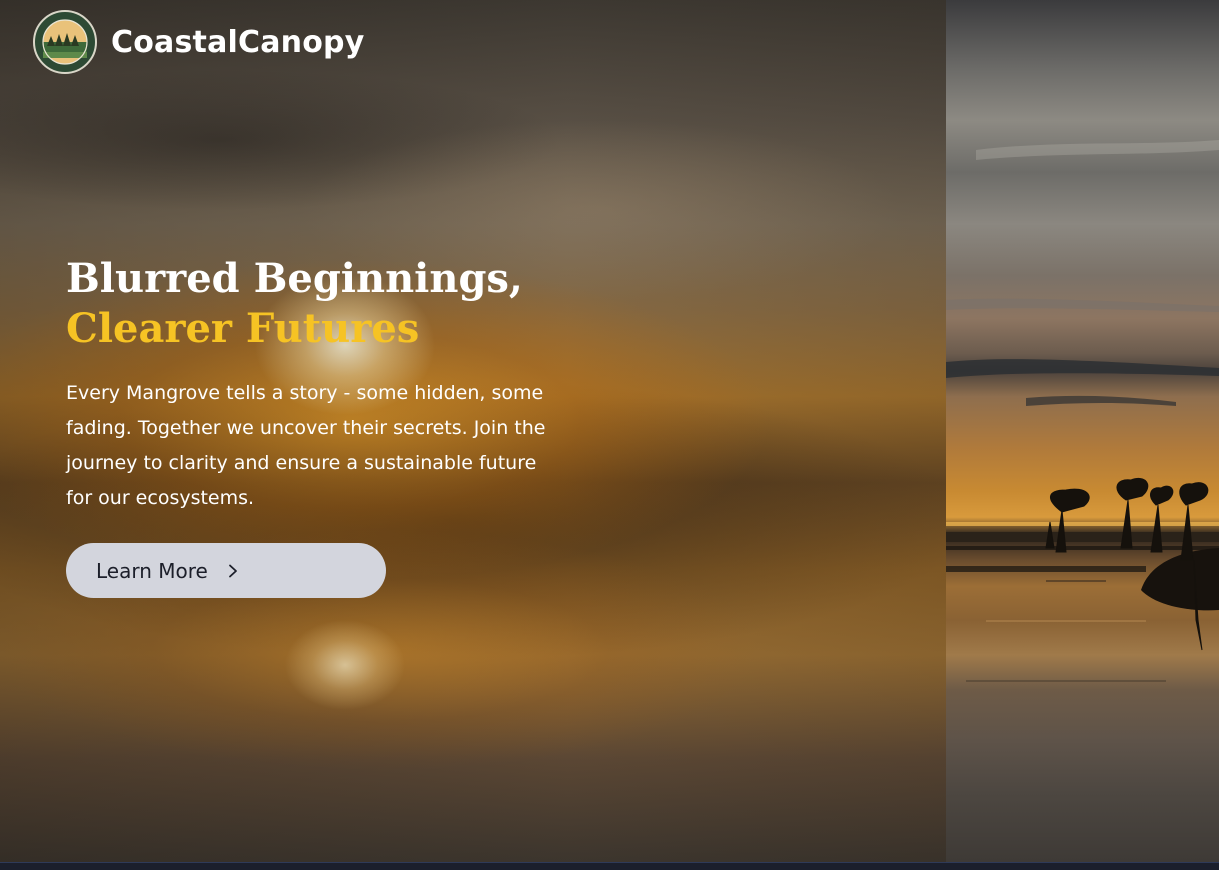 The image size is (1219, 870). Describe the element at coordinates (294, 278) in the screenshot. I see `headline-line-1: Blurred Beginnings,` at that location.